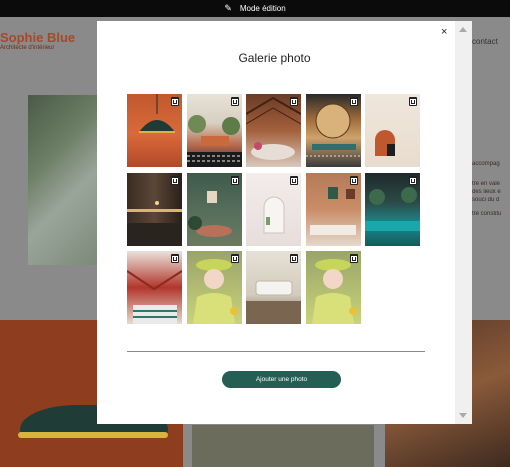  Describe the element at coordinates (463, 29) in the screenshot. I see `scroll-up-icon` at that location.